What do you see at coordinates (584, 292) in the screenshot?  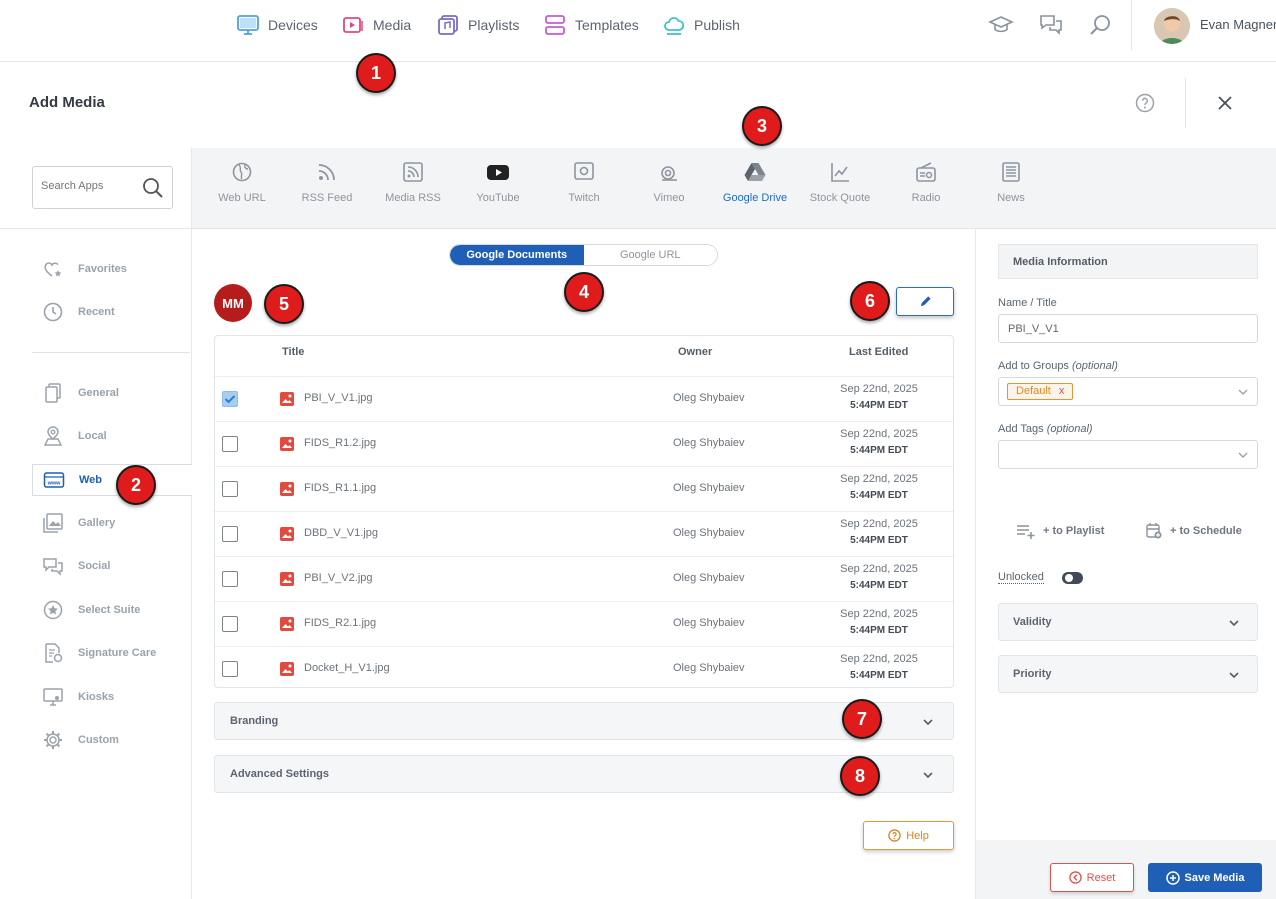 I see `annotation-badge-4: 4` at bounding box center [584, 292].